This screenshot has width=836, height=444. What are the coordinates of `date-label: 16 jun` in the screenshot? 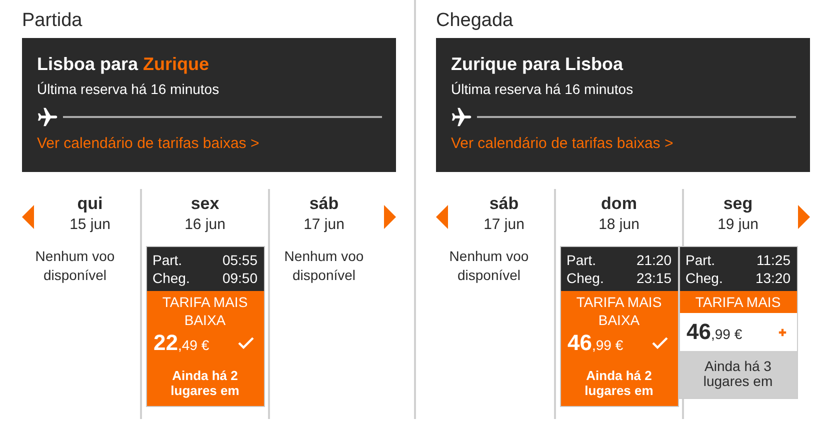 It's located at (205, 225).